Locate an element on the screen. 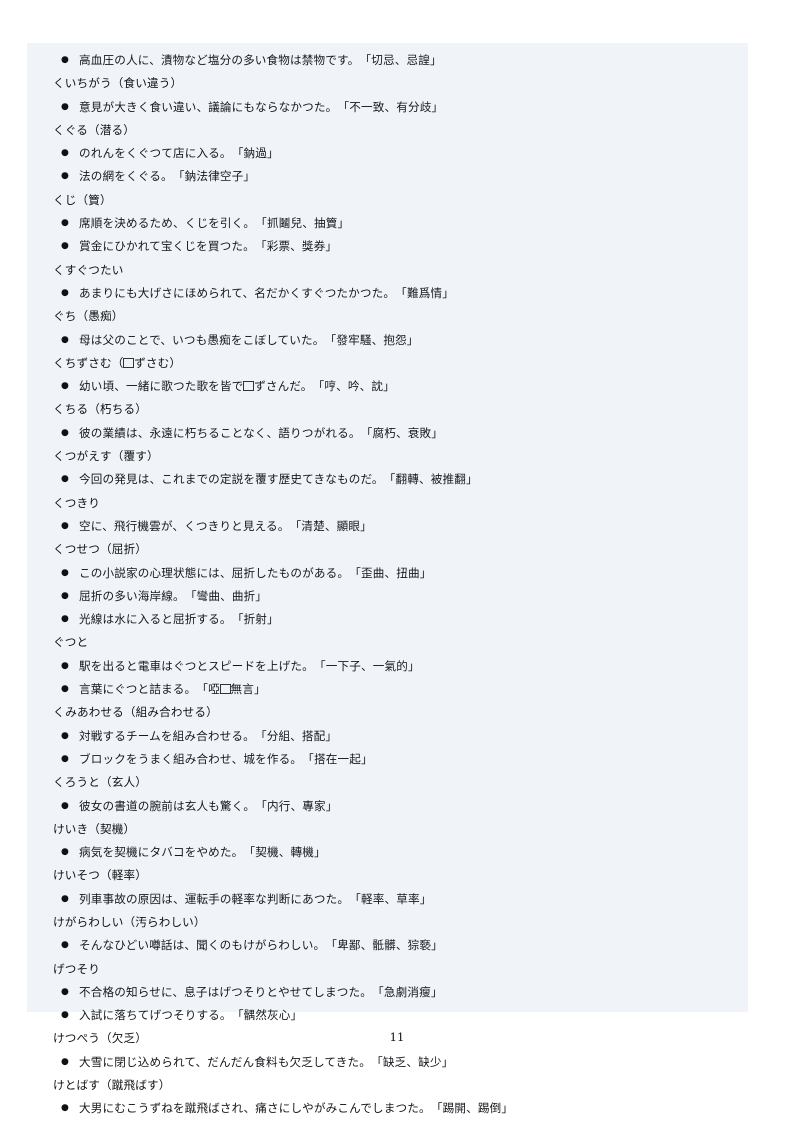 The width and height of the screenshot is (794, 1123). headword-text: くいちがう（食い違う） is located at coordinates (118, 83).